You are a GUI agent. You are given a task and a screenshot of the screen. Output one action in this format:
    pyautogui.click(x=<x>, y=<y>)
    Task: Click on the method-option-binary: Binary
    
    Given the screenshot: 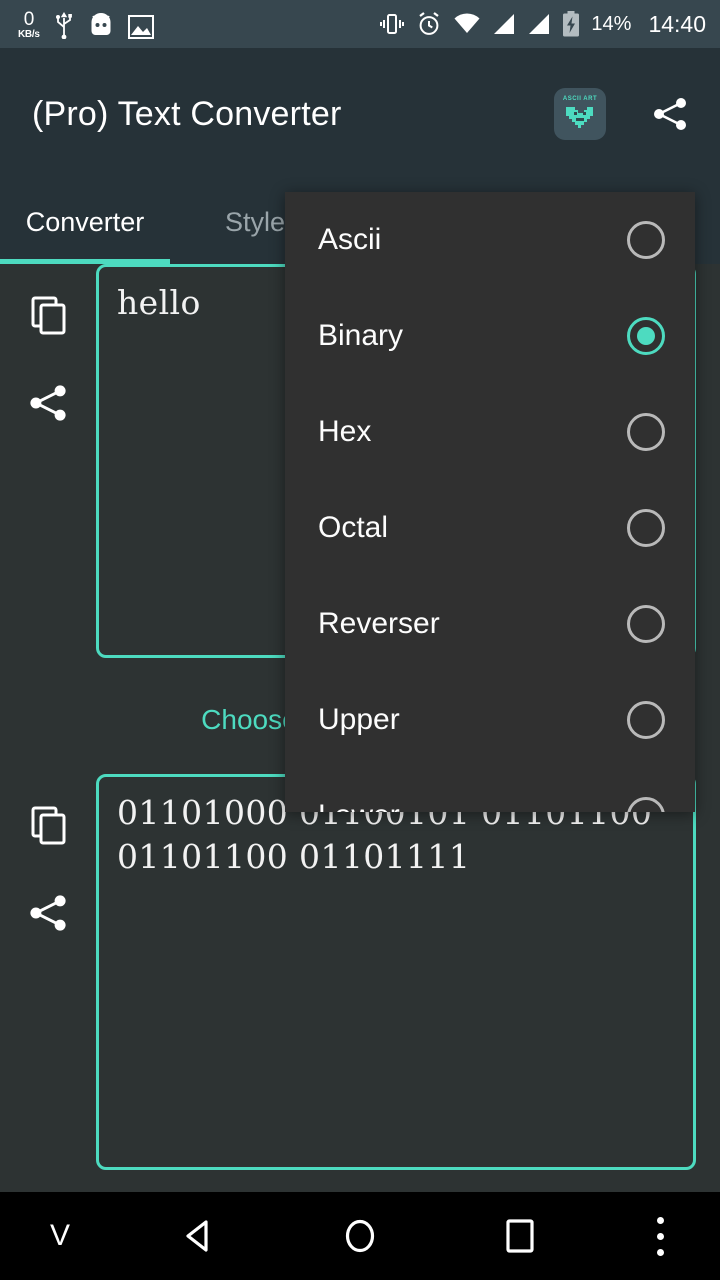 What is the action you would take?
    pyautogui.click(x=490, y=336)
    